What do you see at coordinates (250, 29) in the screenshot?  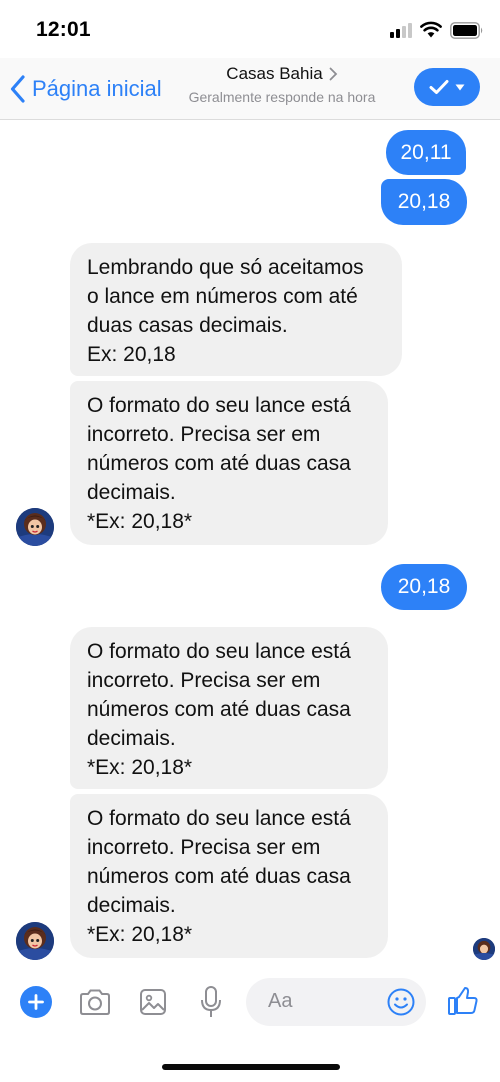 I see `status-bar: 12:01` at bounding box center [250, 29].